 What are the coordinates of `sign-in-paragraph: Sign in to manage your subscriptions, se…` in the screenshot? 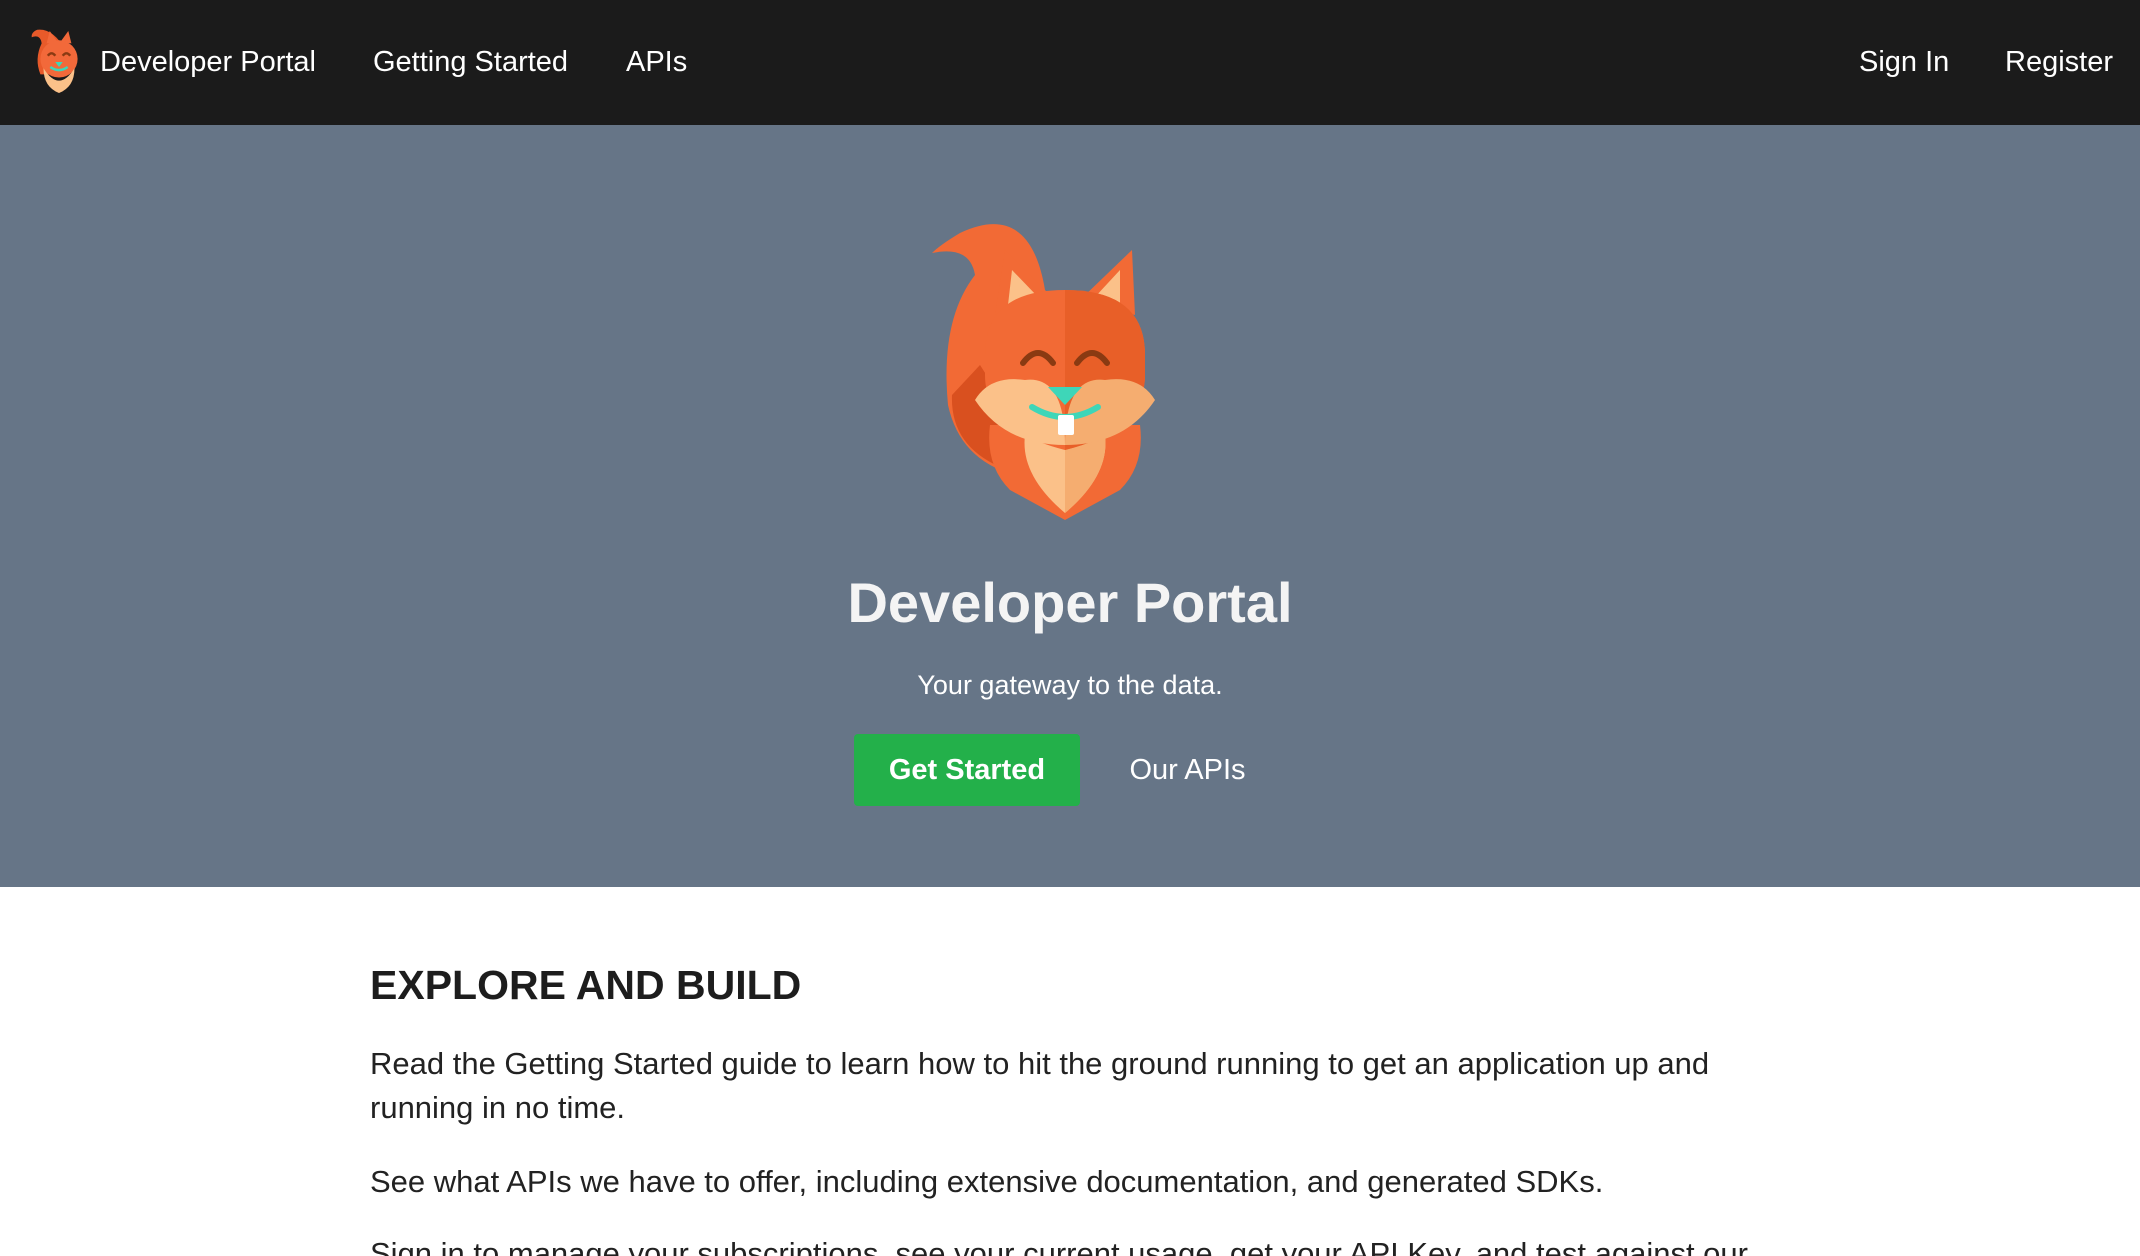 It's located at (1059, 1246).